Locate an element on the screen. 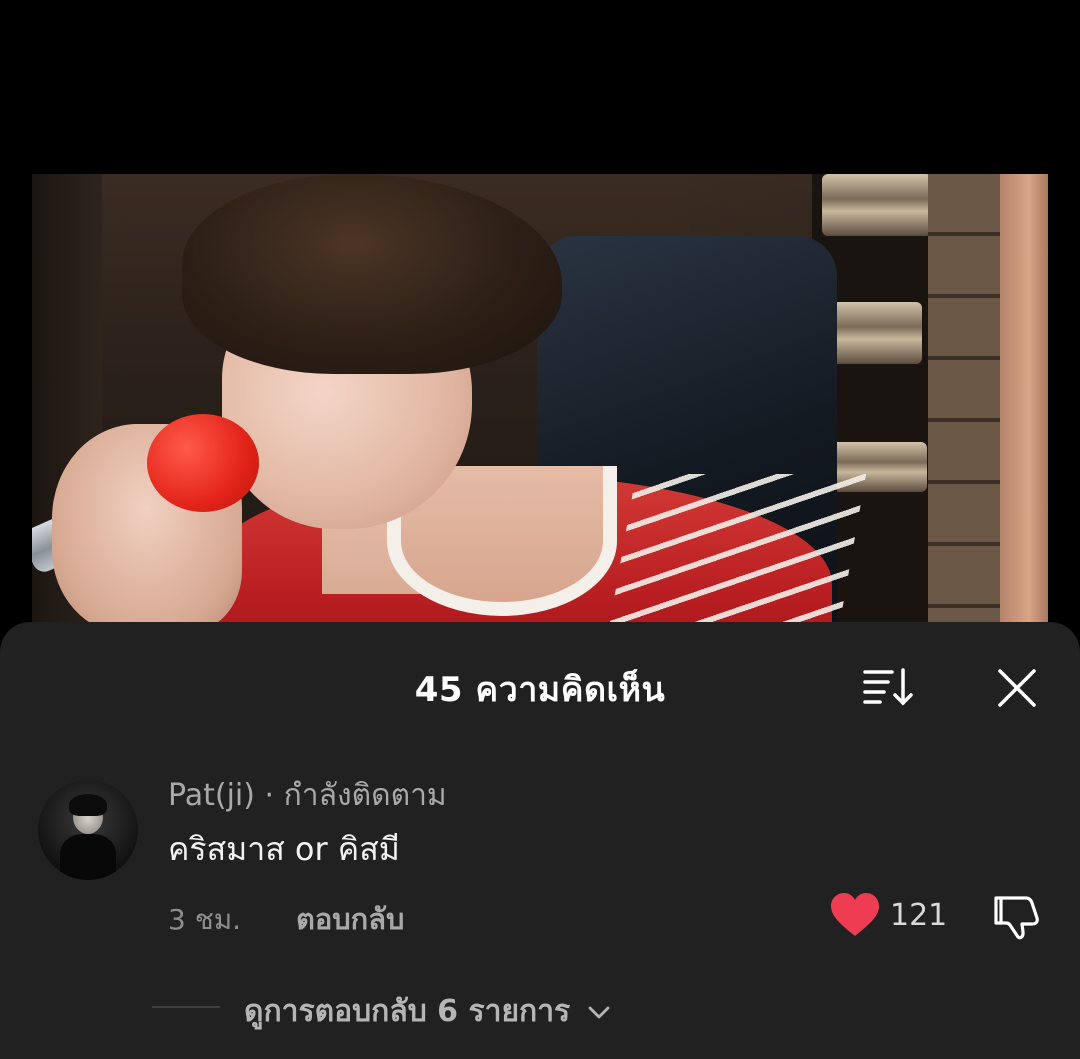  video-hair is located at coordinates (372, 274).